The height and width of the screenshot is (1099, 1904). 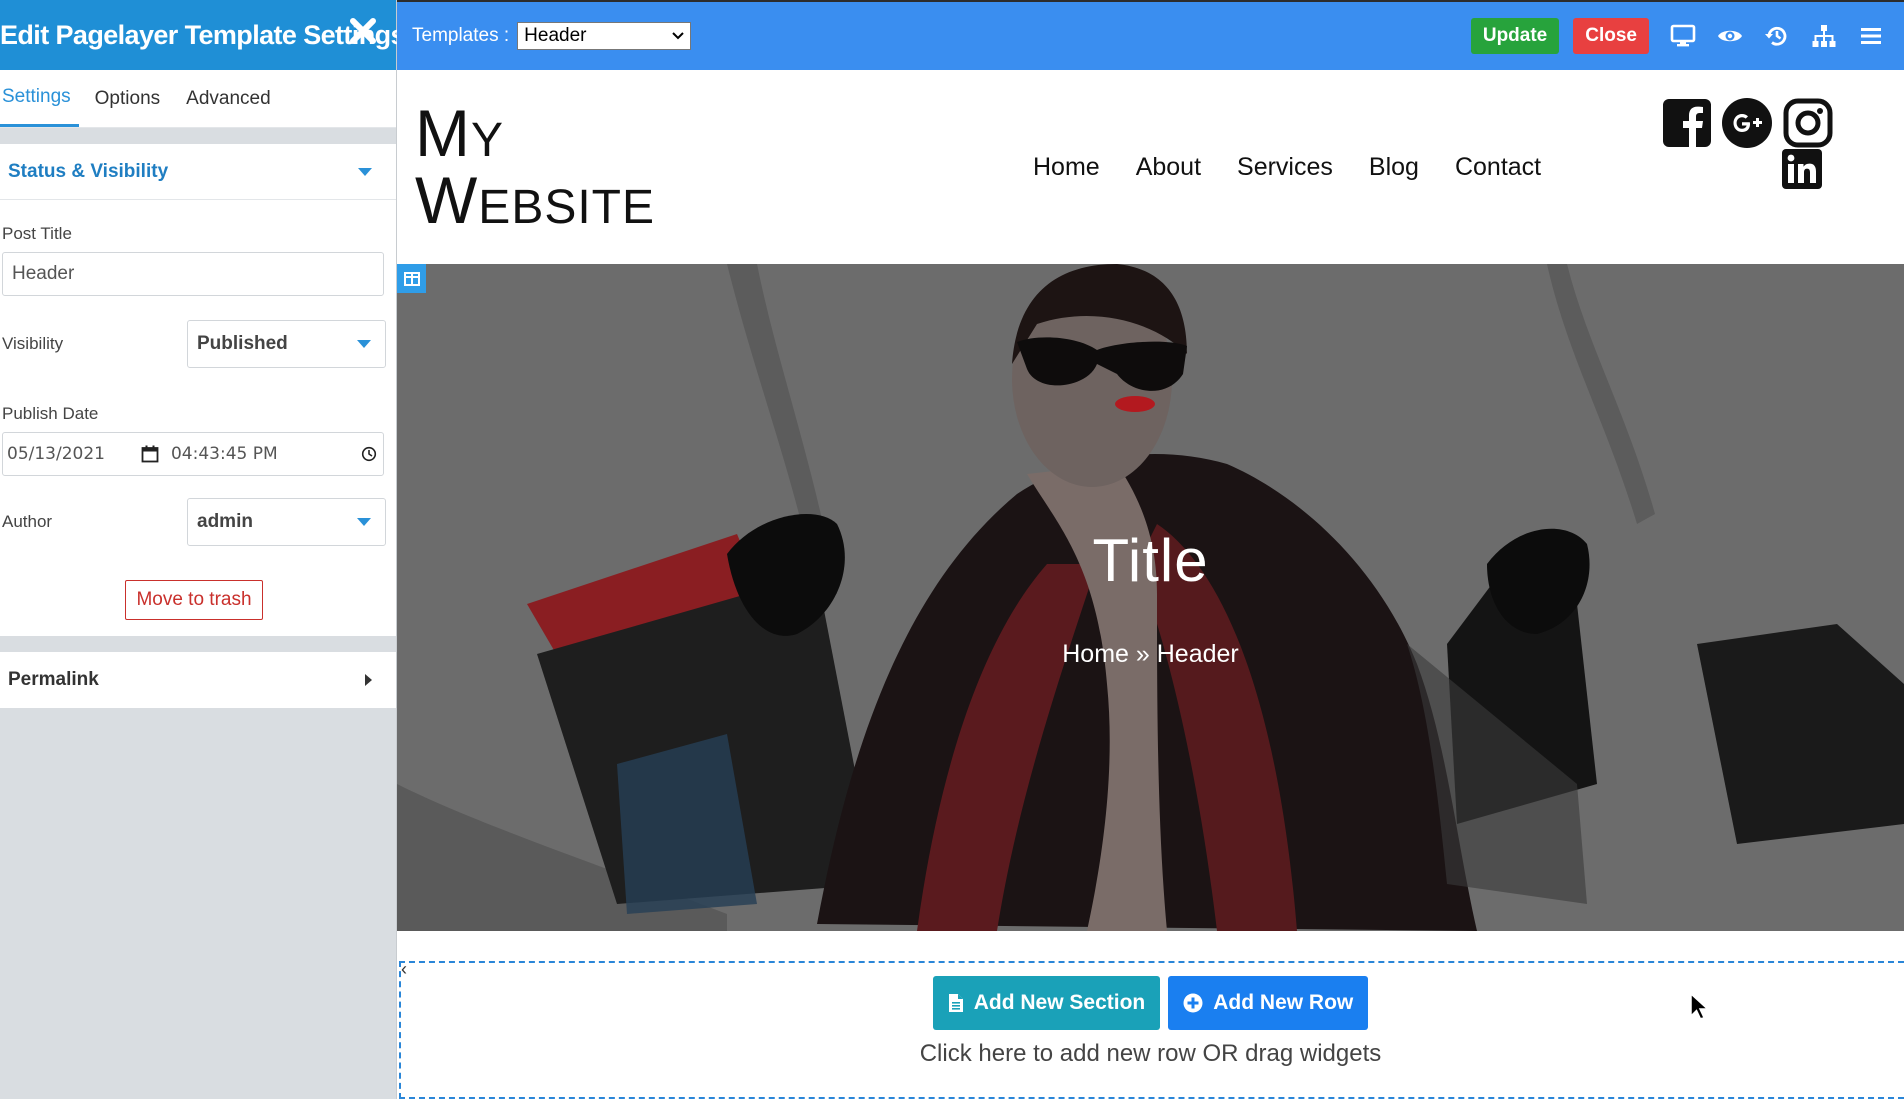 What do you see at coordinates (1687, 123) in the screenshot?
I see `facebook-icon` at bounding box center [1687, 123].